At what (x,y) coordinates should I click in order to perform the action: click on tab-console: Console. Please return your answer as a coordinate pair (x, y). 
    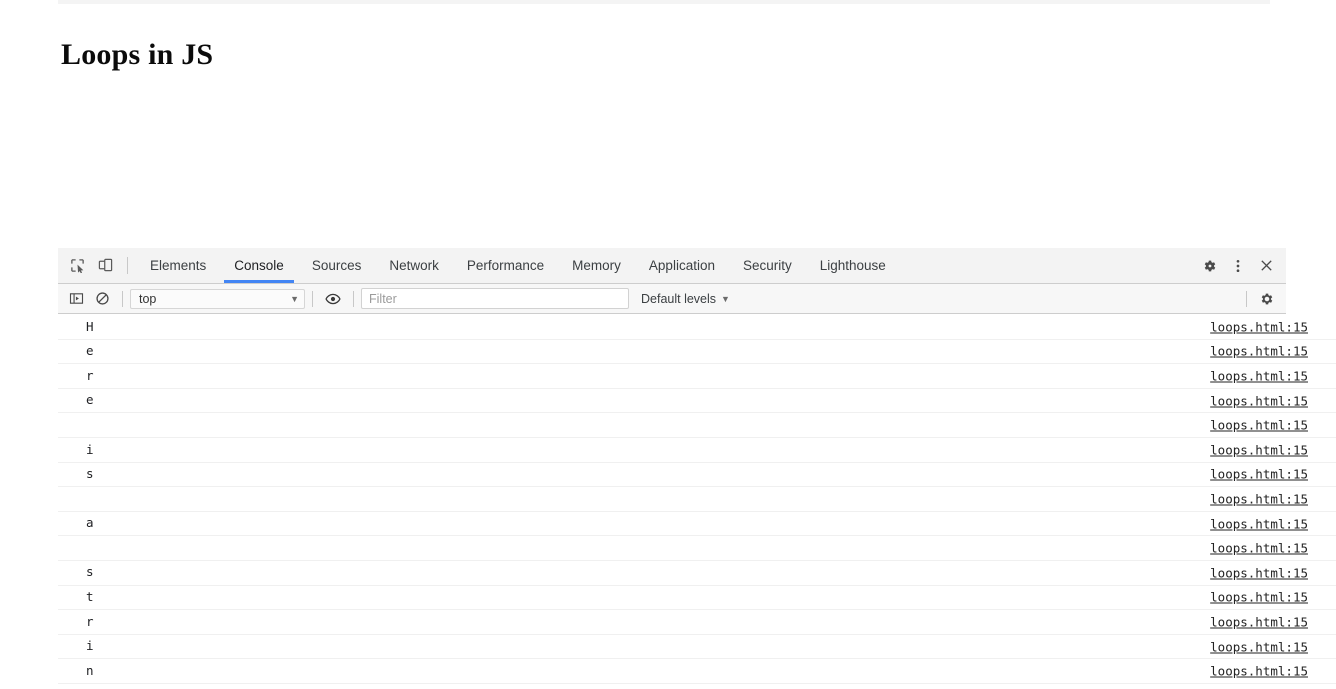
    Looking at the image, I should click on (259, 265).